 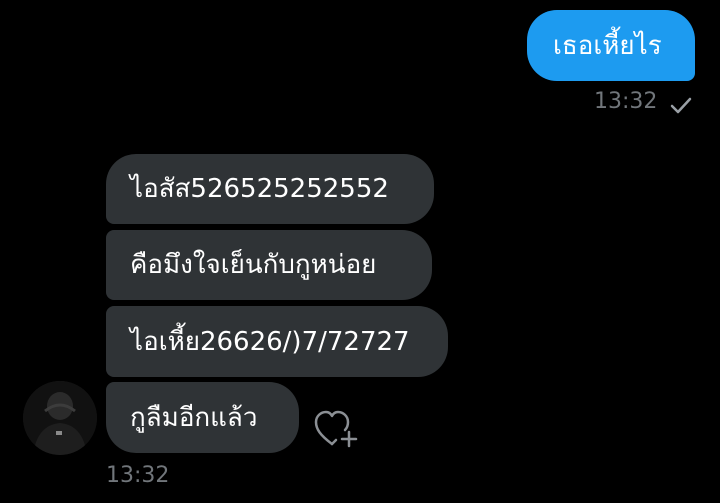 I want to click on received-message-text: ไอสัส526525252552, so click(x=259, y=189).